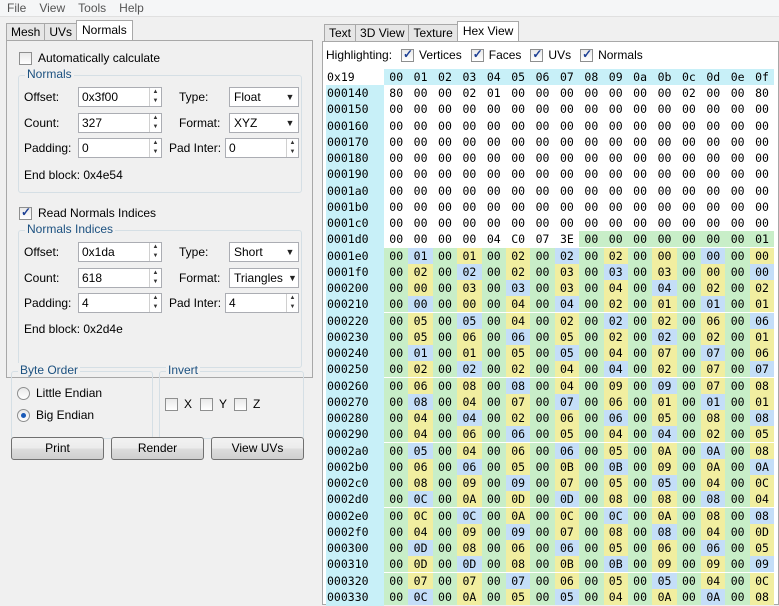 Image resolution: width=779 pixels, height=606 pixels. Describe the element at coordinates (114, 303) in the screenshot. I see `indices-padding-value: 4` at that location.